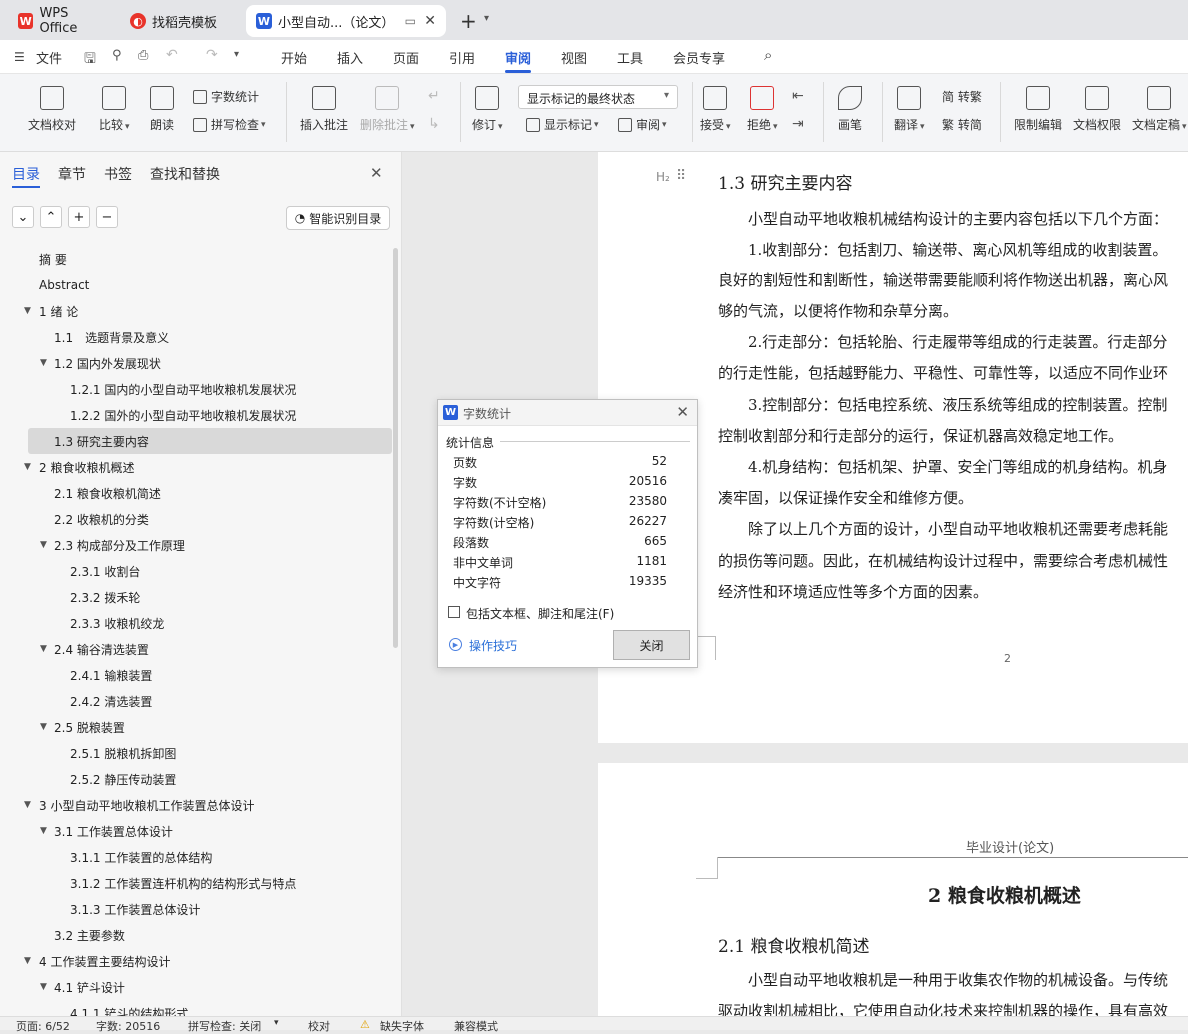 The width and height of the screenshot is (1188, 1034). What do you see at coordinates (196, 597) in the screenshot?
I see `toc-item: 2.3.2 拨禾轮` at bounding box center [196, 597].